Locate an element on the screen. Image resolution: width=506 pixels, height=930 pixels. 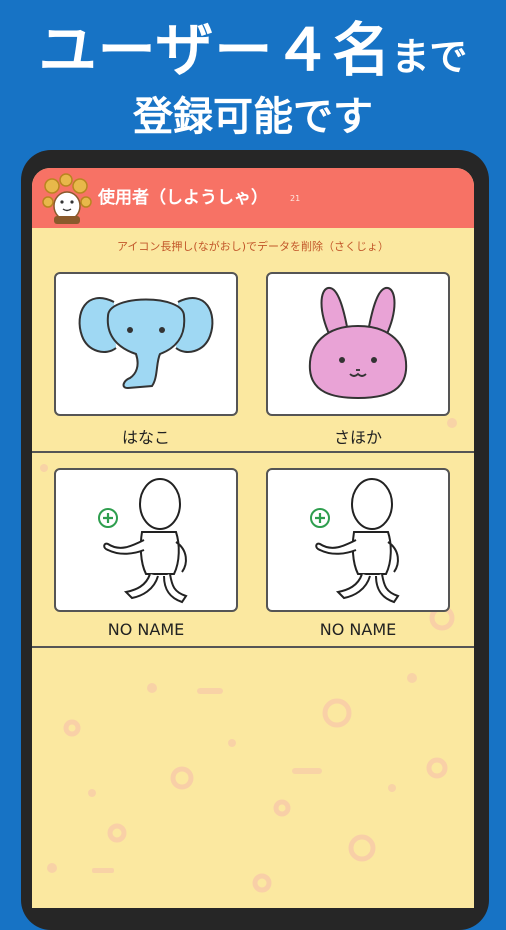
rabbit-icon is located at coordinates (358, 343).